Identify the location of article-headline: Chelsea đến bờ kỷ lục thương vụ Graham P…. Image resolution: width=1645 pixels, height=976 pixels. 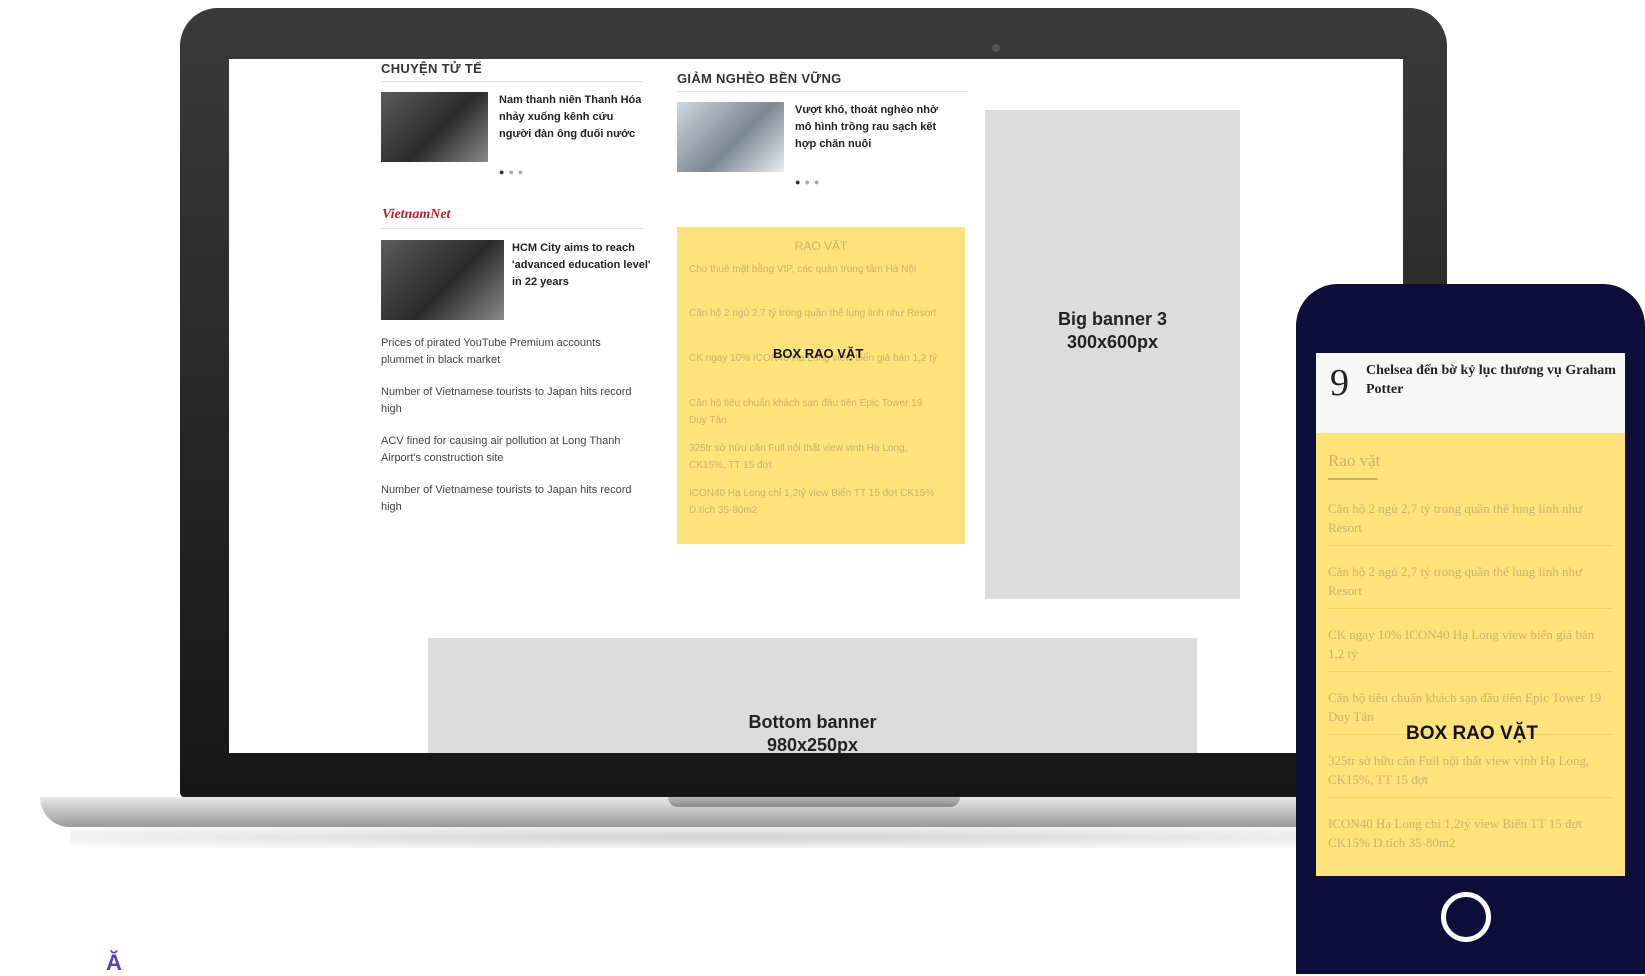
(1491, 380).